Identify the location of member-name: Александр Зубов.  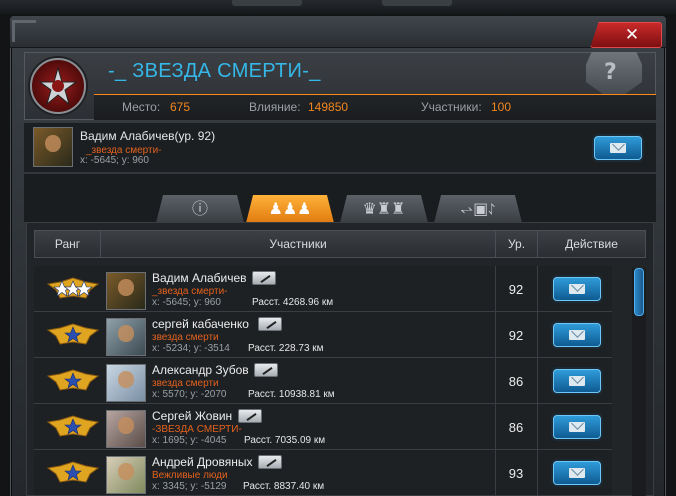
(200, 370).